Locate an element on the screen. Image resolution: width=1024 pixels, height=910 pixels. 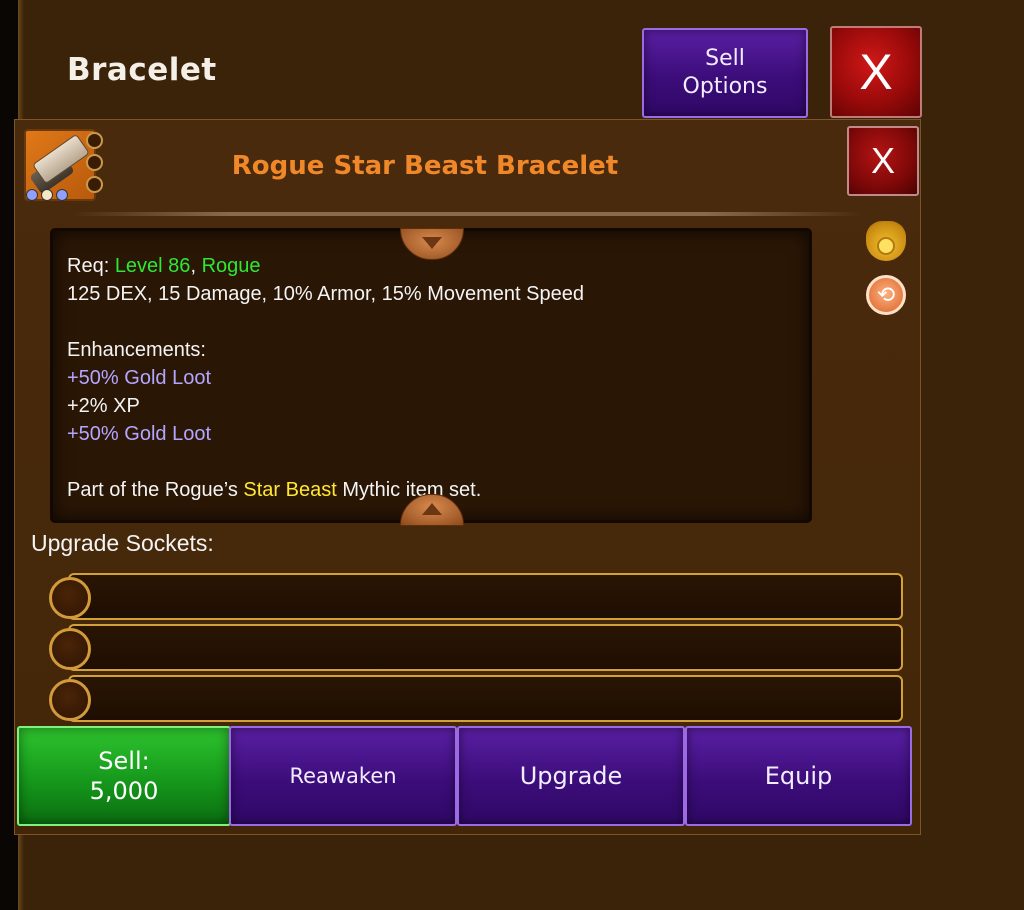
swap-icon: ⟲ is located at coordinates (886, 295).